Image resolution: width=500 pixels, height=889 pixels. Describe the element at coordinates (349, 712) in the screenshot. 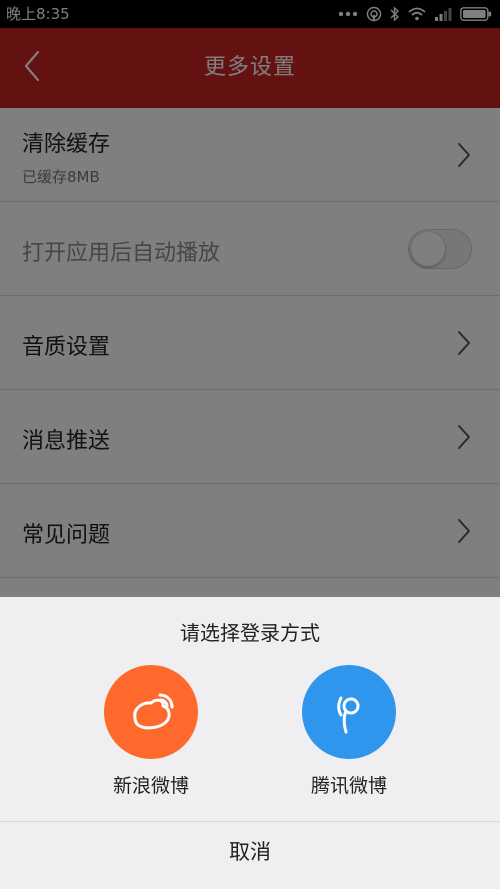

I see `tencent-weibo-icon` at that location.